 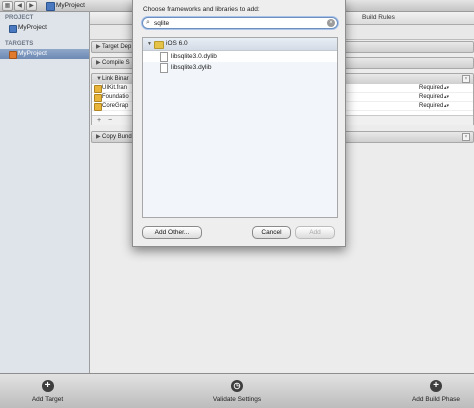 What do you see at coordinates (19, 6) in the screenshot?
I see `back-button: ◀` at bounding box center [19, 6].